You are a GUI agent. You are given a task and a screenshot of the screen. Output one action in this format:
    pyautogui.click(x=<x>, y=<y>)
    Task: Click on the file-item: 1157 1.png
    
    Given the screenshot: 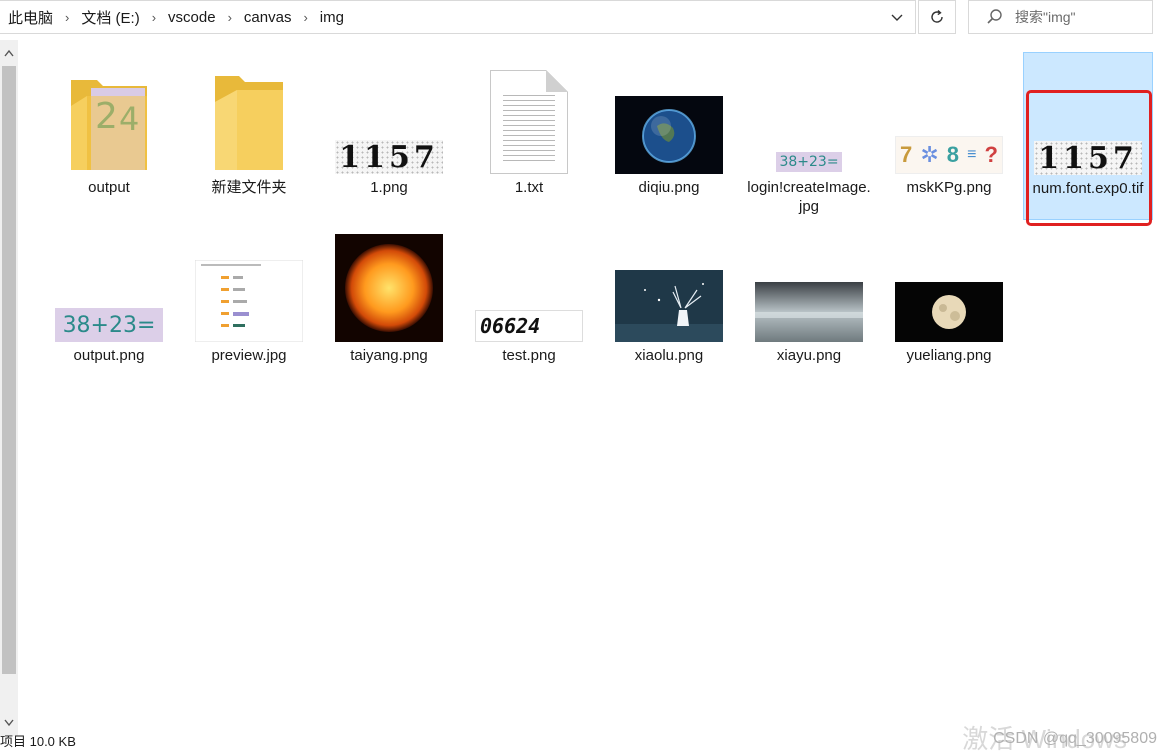 What is the action you would take?
    pyautogui.click(x=389, y=141)
    